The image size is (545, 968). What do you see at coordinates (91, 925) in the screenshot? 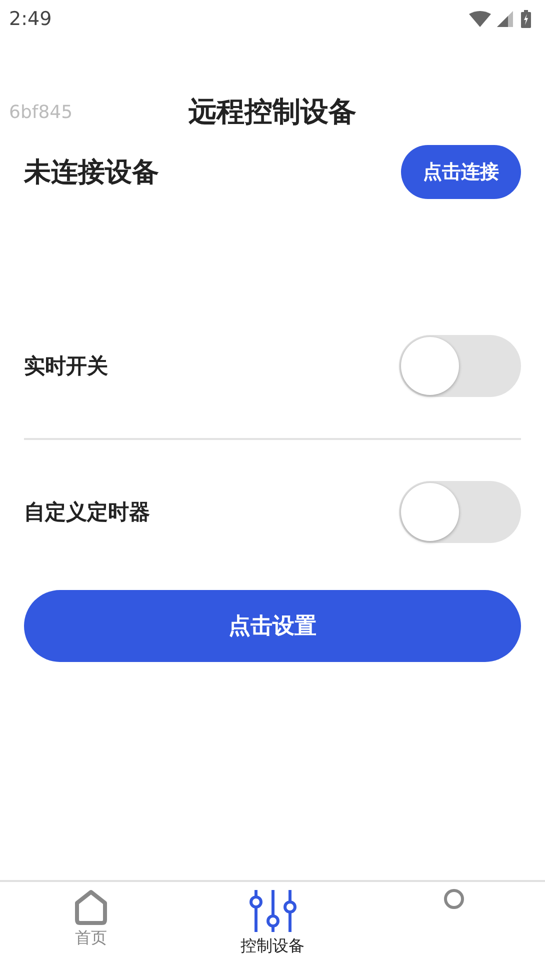
I see `nav-tab: 首页` at bounding box center [91, 925].